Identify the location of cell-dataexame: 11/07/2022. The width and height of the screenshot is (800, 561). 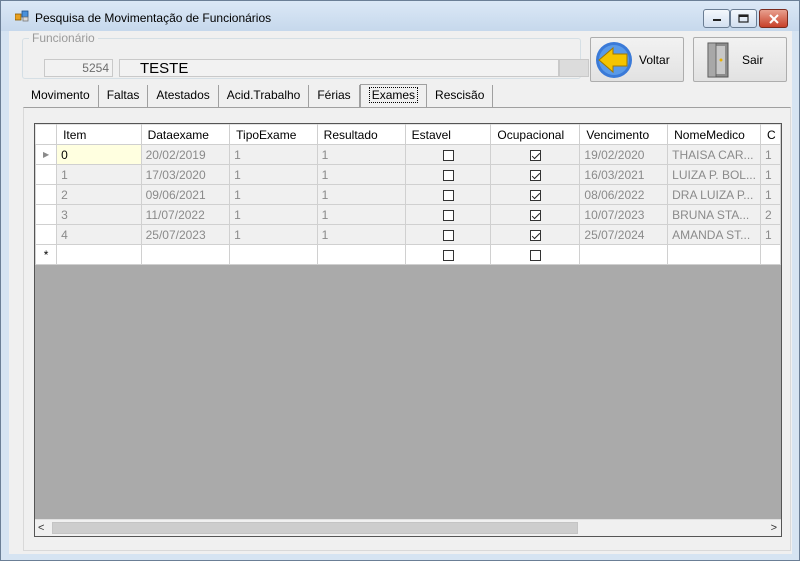
(185, 214).